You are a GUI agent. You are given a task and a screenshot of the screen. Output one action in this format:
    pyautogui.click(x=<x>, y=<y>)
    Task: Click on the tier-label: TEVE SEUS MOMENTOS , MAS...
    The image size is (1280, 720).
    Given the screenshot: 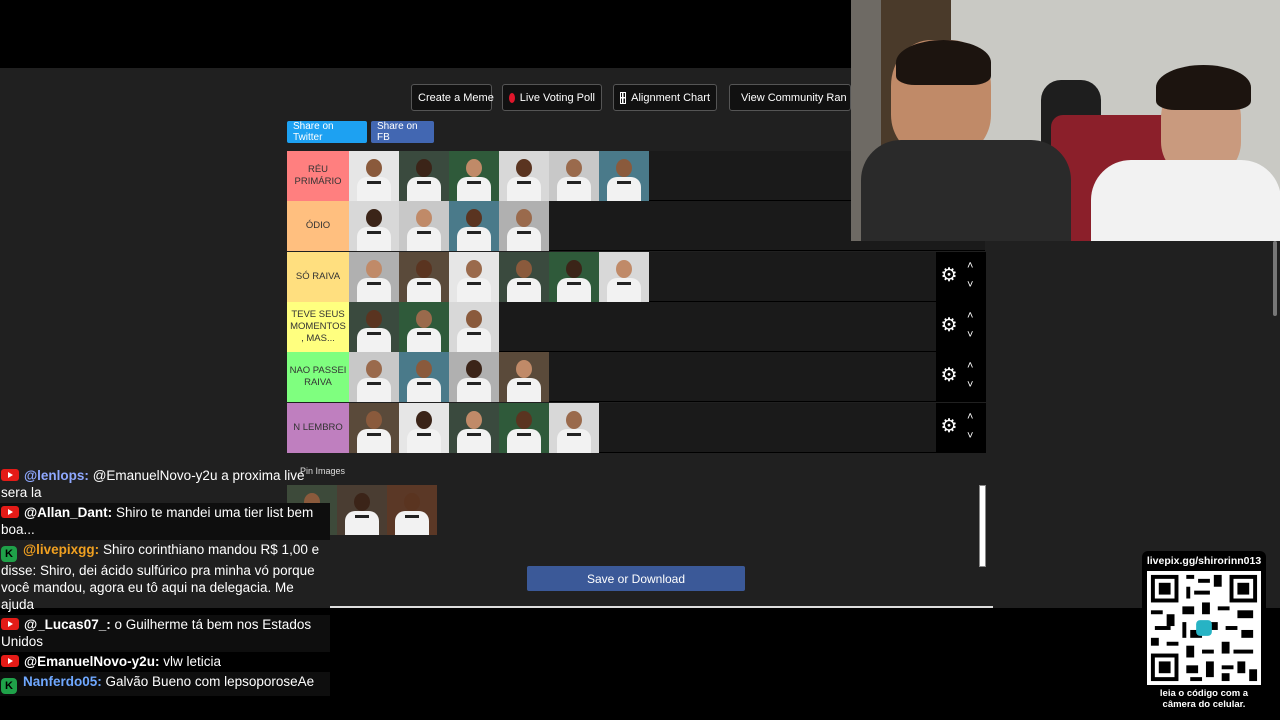 What is the action you would take?
    pyautogui.click(x=318, y=326)
    